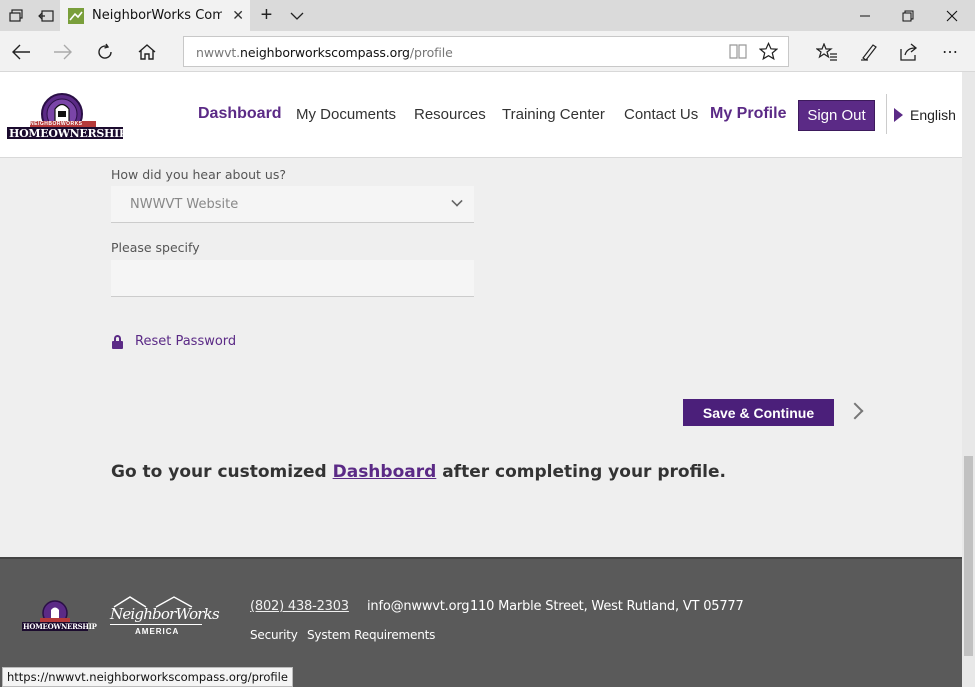 This screenshot has height=687, width=975. Describe the element at coordinates (968, 379) in the screenshot. I see `page-scrollbar` at that location.